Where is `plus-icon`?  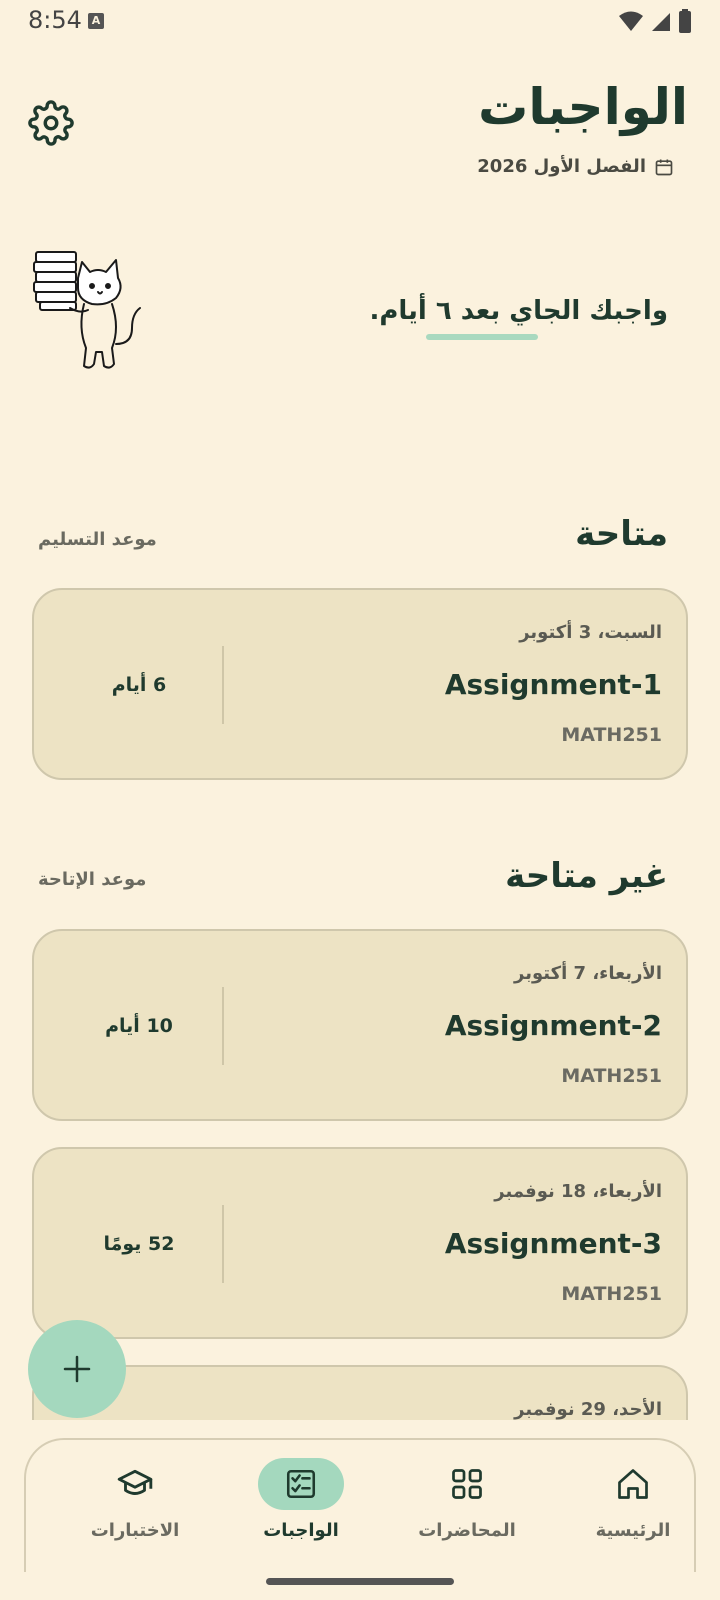 plus-icon is located at coordinates (77, 1369).